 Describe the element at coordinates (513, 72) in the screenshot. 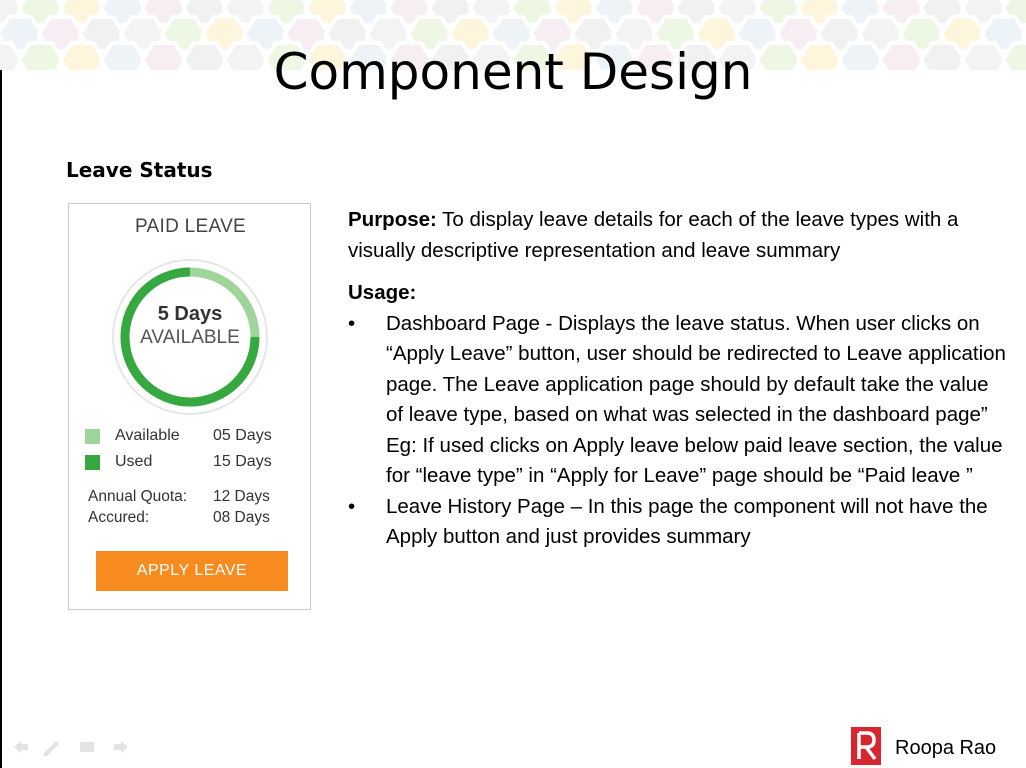

I see `page-title: Component Design` at that location.